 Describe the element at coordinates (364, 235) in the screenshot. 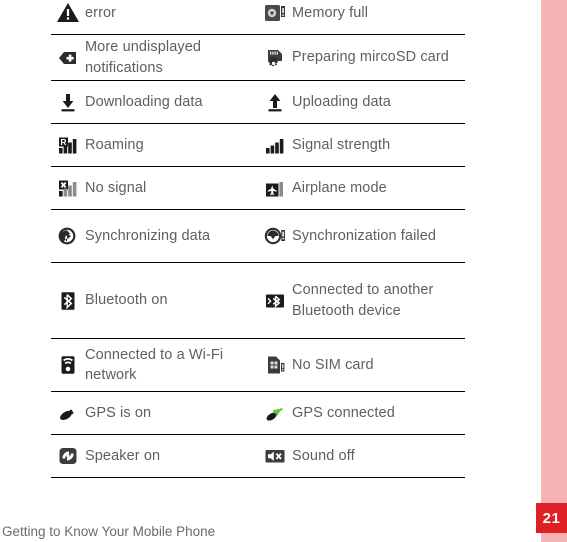

I see `icon-label: Synchronization failed` at that location.